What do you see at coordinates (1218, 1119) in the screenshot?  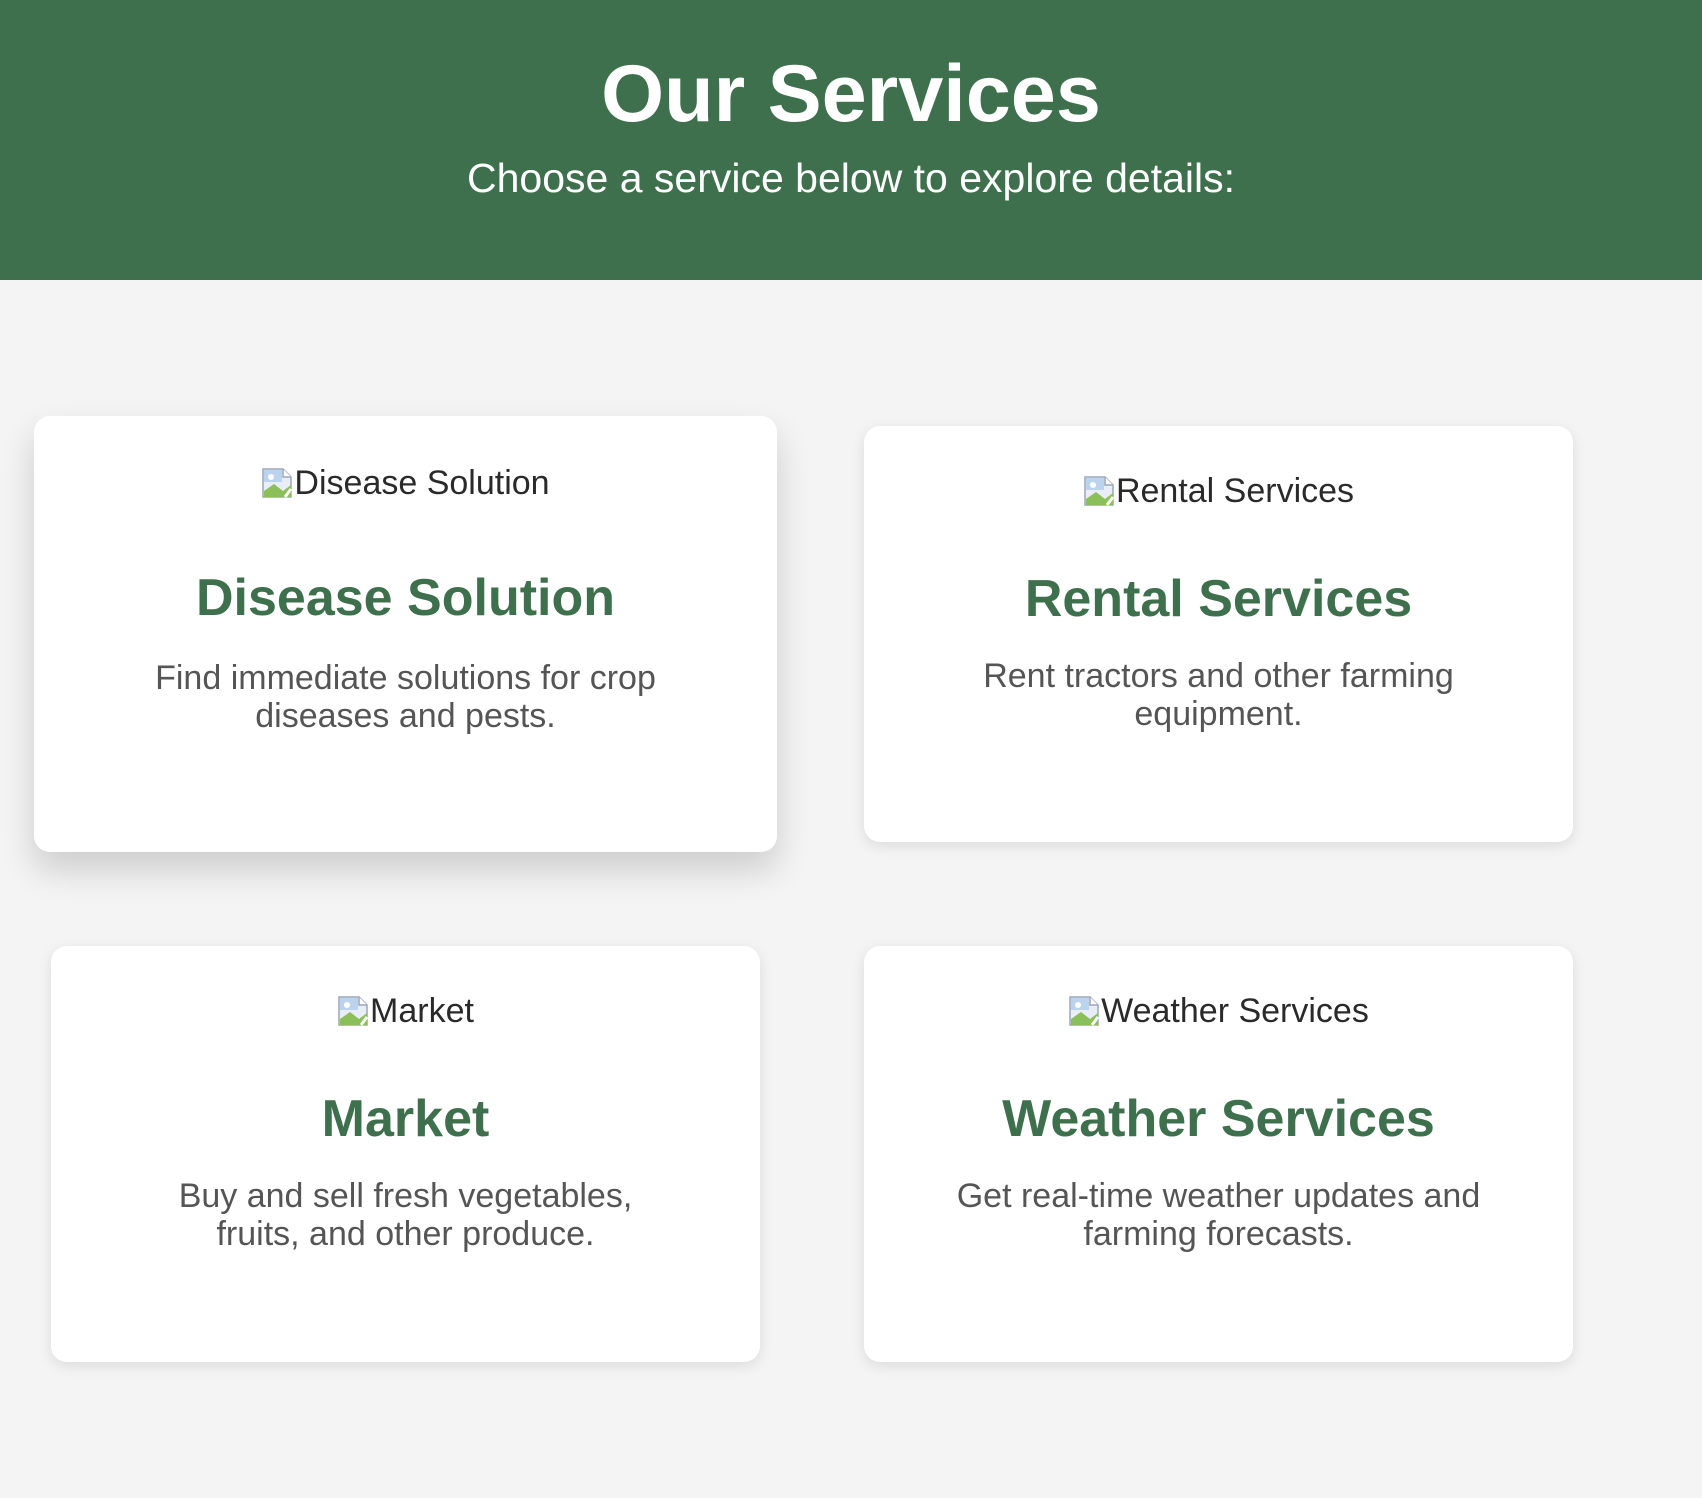 I see `service-title: Weather Services` at bounding box center [1218, 1119].